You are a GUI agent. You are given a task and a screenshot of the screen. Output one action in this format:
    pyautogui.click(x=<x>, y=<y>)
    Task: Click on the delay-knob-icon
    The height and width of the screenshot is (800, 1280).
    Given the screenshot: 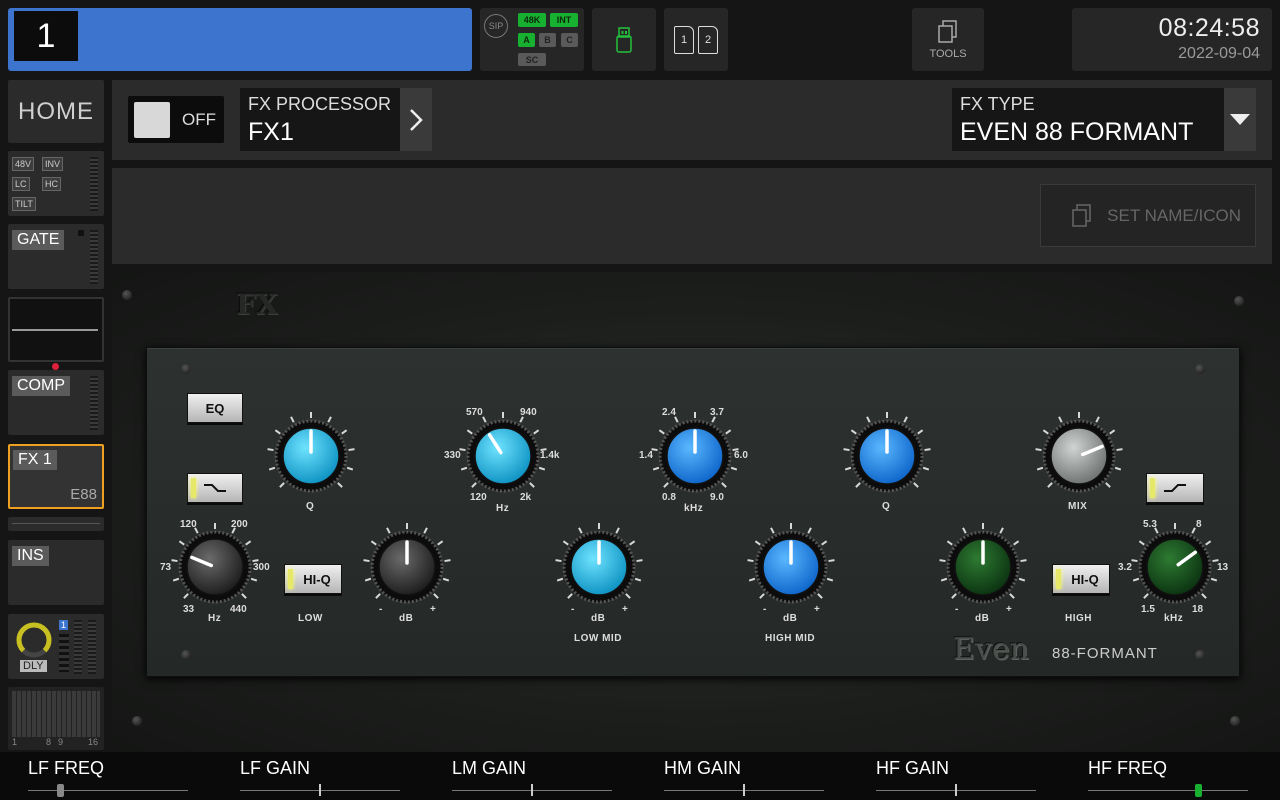 What is the action you would take?
    pyautogui.click(x=34, y=640)
    